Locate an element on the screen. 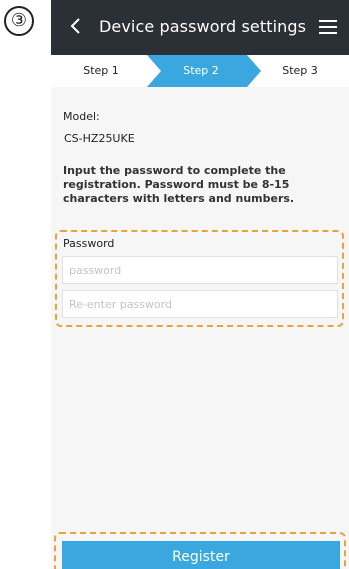  page-title: Device password settings is located at coordinates (203, 26).